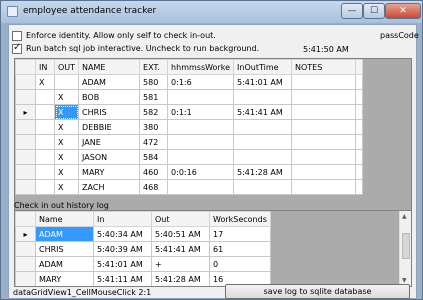  What do you see at coordinates (404, 216) in the screenshot?
I see `scroll-up-icon: ▲` at bounding box center [404, 216].